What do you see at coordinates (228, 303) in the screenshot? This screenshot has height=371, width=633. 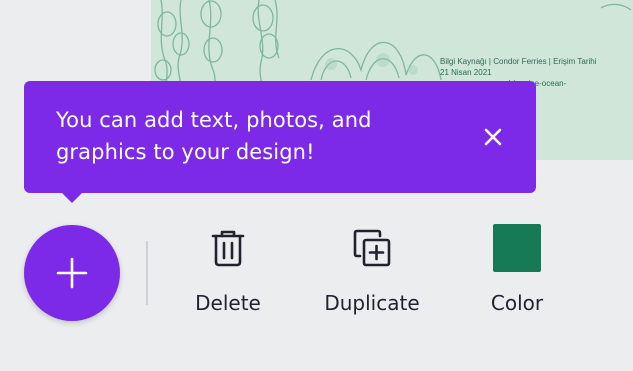 I see `delete-label: Delete` at bounding box center [228, 303].